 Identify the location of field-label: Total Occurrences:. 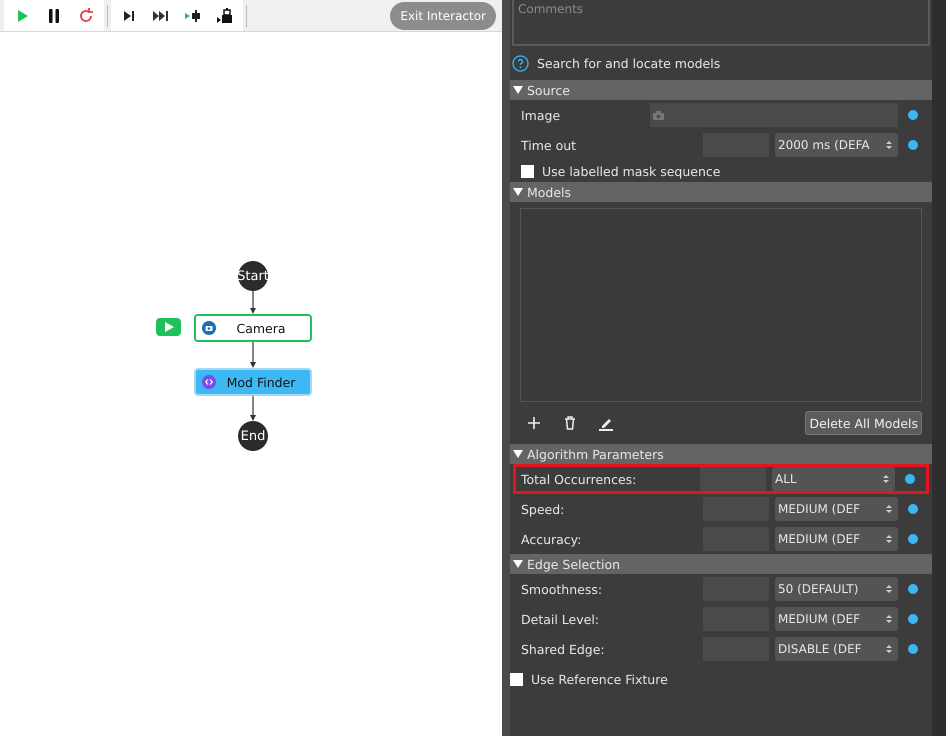
(579, 479).